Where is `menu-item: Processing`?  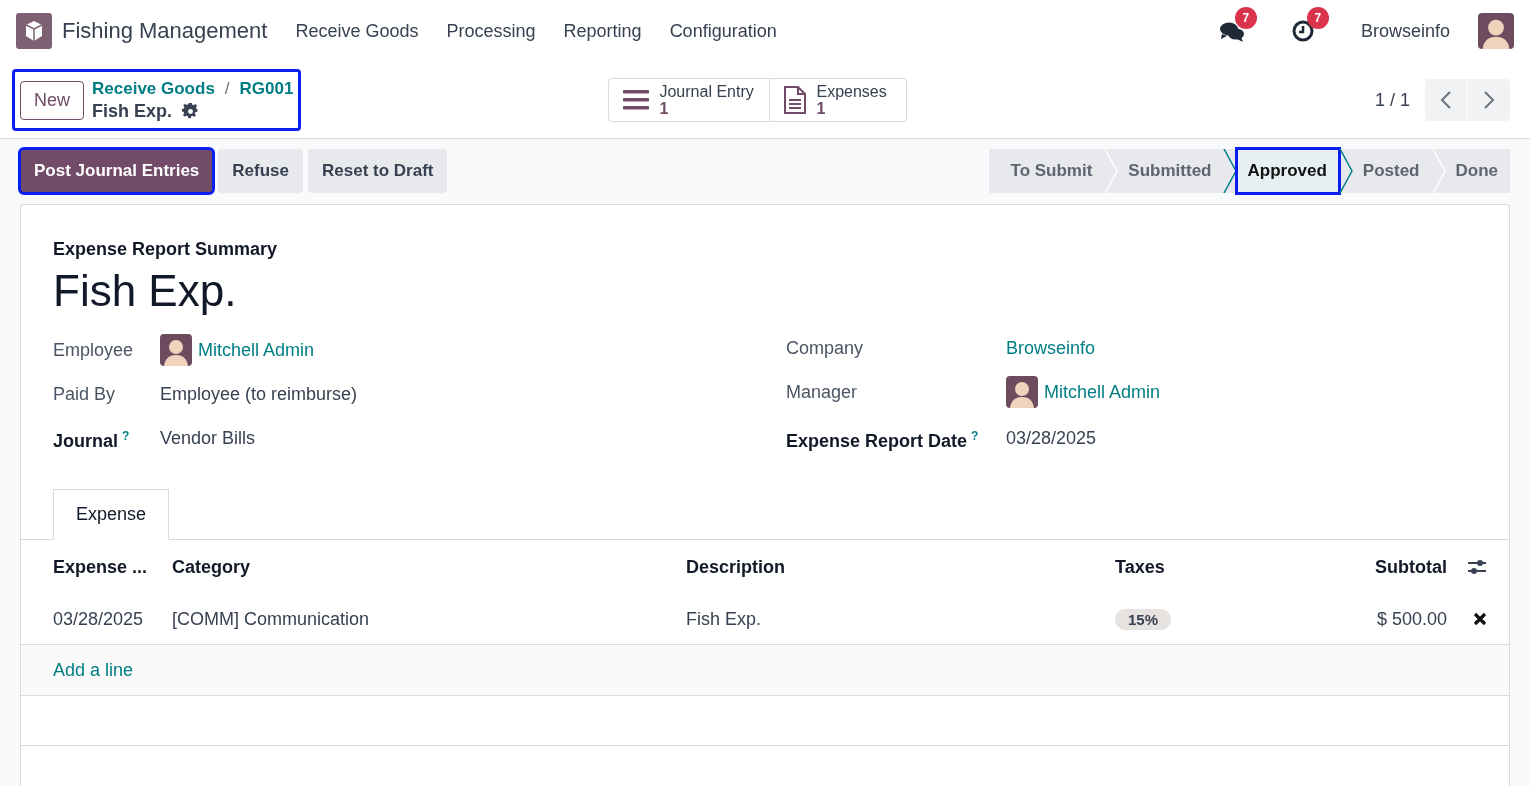
menu-item: Processing is located at coordinates (491, 31).